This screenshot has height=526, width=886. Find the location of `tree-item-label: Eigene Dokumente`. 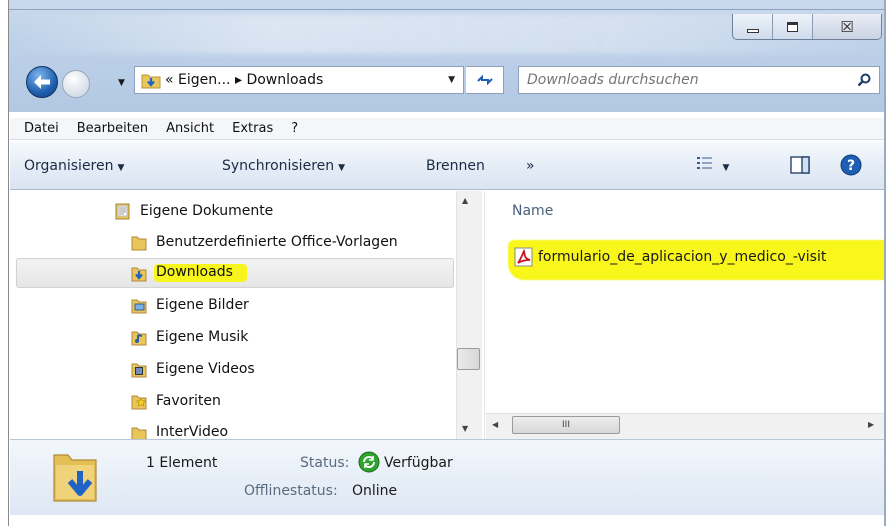

tree-item-label: Eigene Dokumente is located at coordinates (207, 211).